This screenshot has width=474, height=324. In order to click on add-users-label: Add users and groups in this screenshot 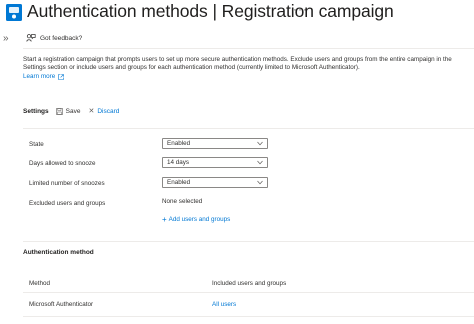, I will do `click(199, 219)`.